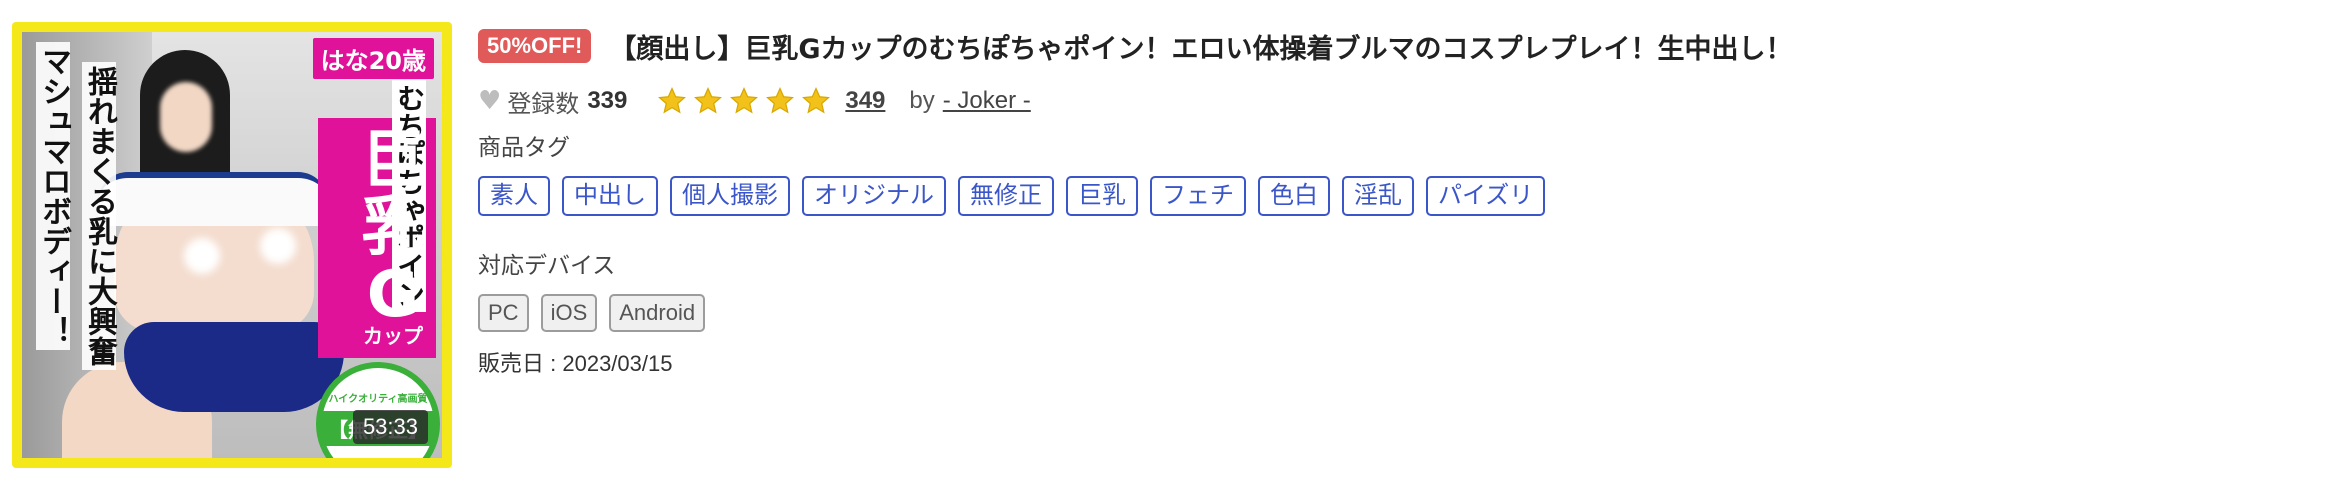 This screenshot has height=496, width=2350. What do you see at coordinates (1378, 196) in the screenshot?
I see `tag-link: 淫乱` at bounding box center [1378, 196].